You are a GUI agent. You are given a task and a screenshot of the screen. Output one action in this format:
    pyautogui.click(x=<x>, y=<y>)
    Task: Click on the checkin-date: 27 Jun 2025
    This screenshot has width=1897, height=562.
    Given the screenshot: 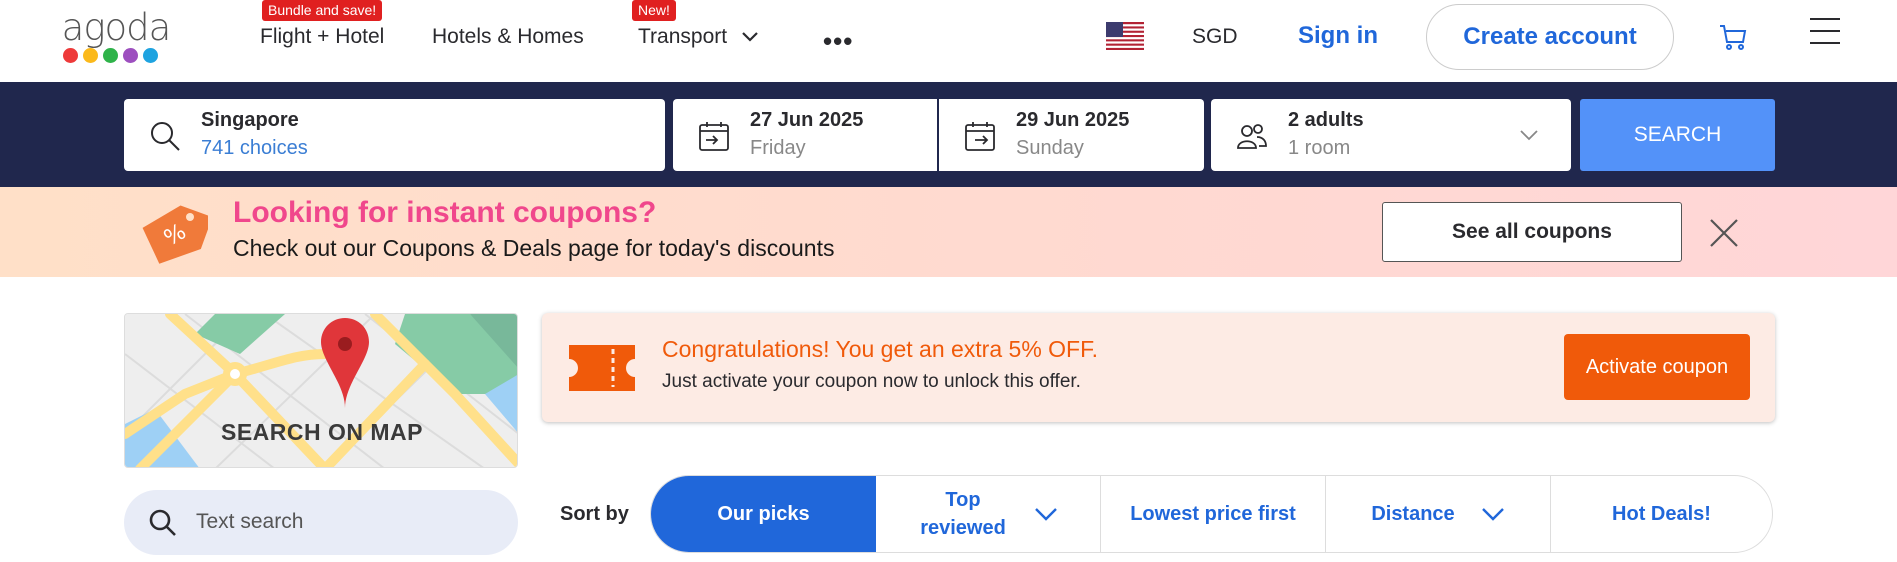 What is the action you would take?
    pyautogui.click(x=807, y=120)
    